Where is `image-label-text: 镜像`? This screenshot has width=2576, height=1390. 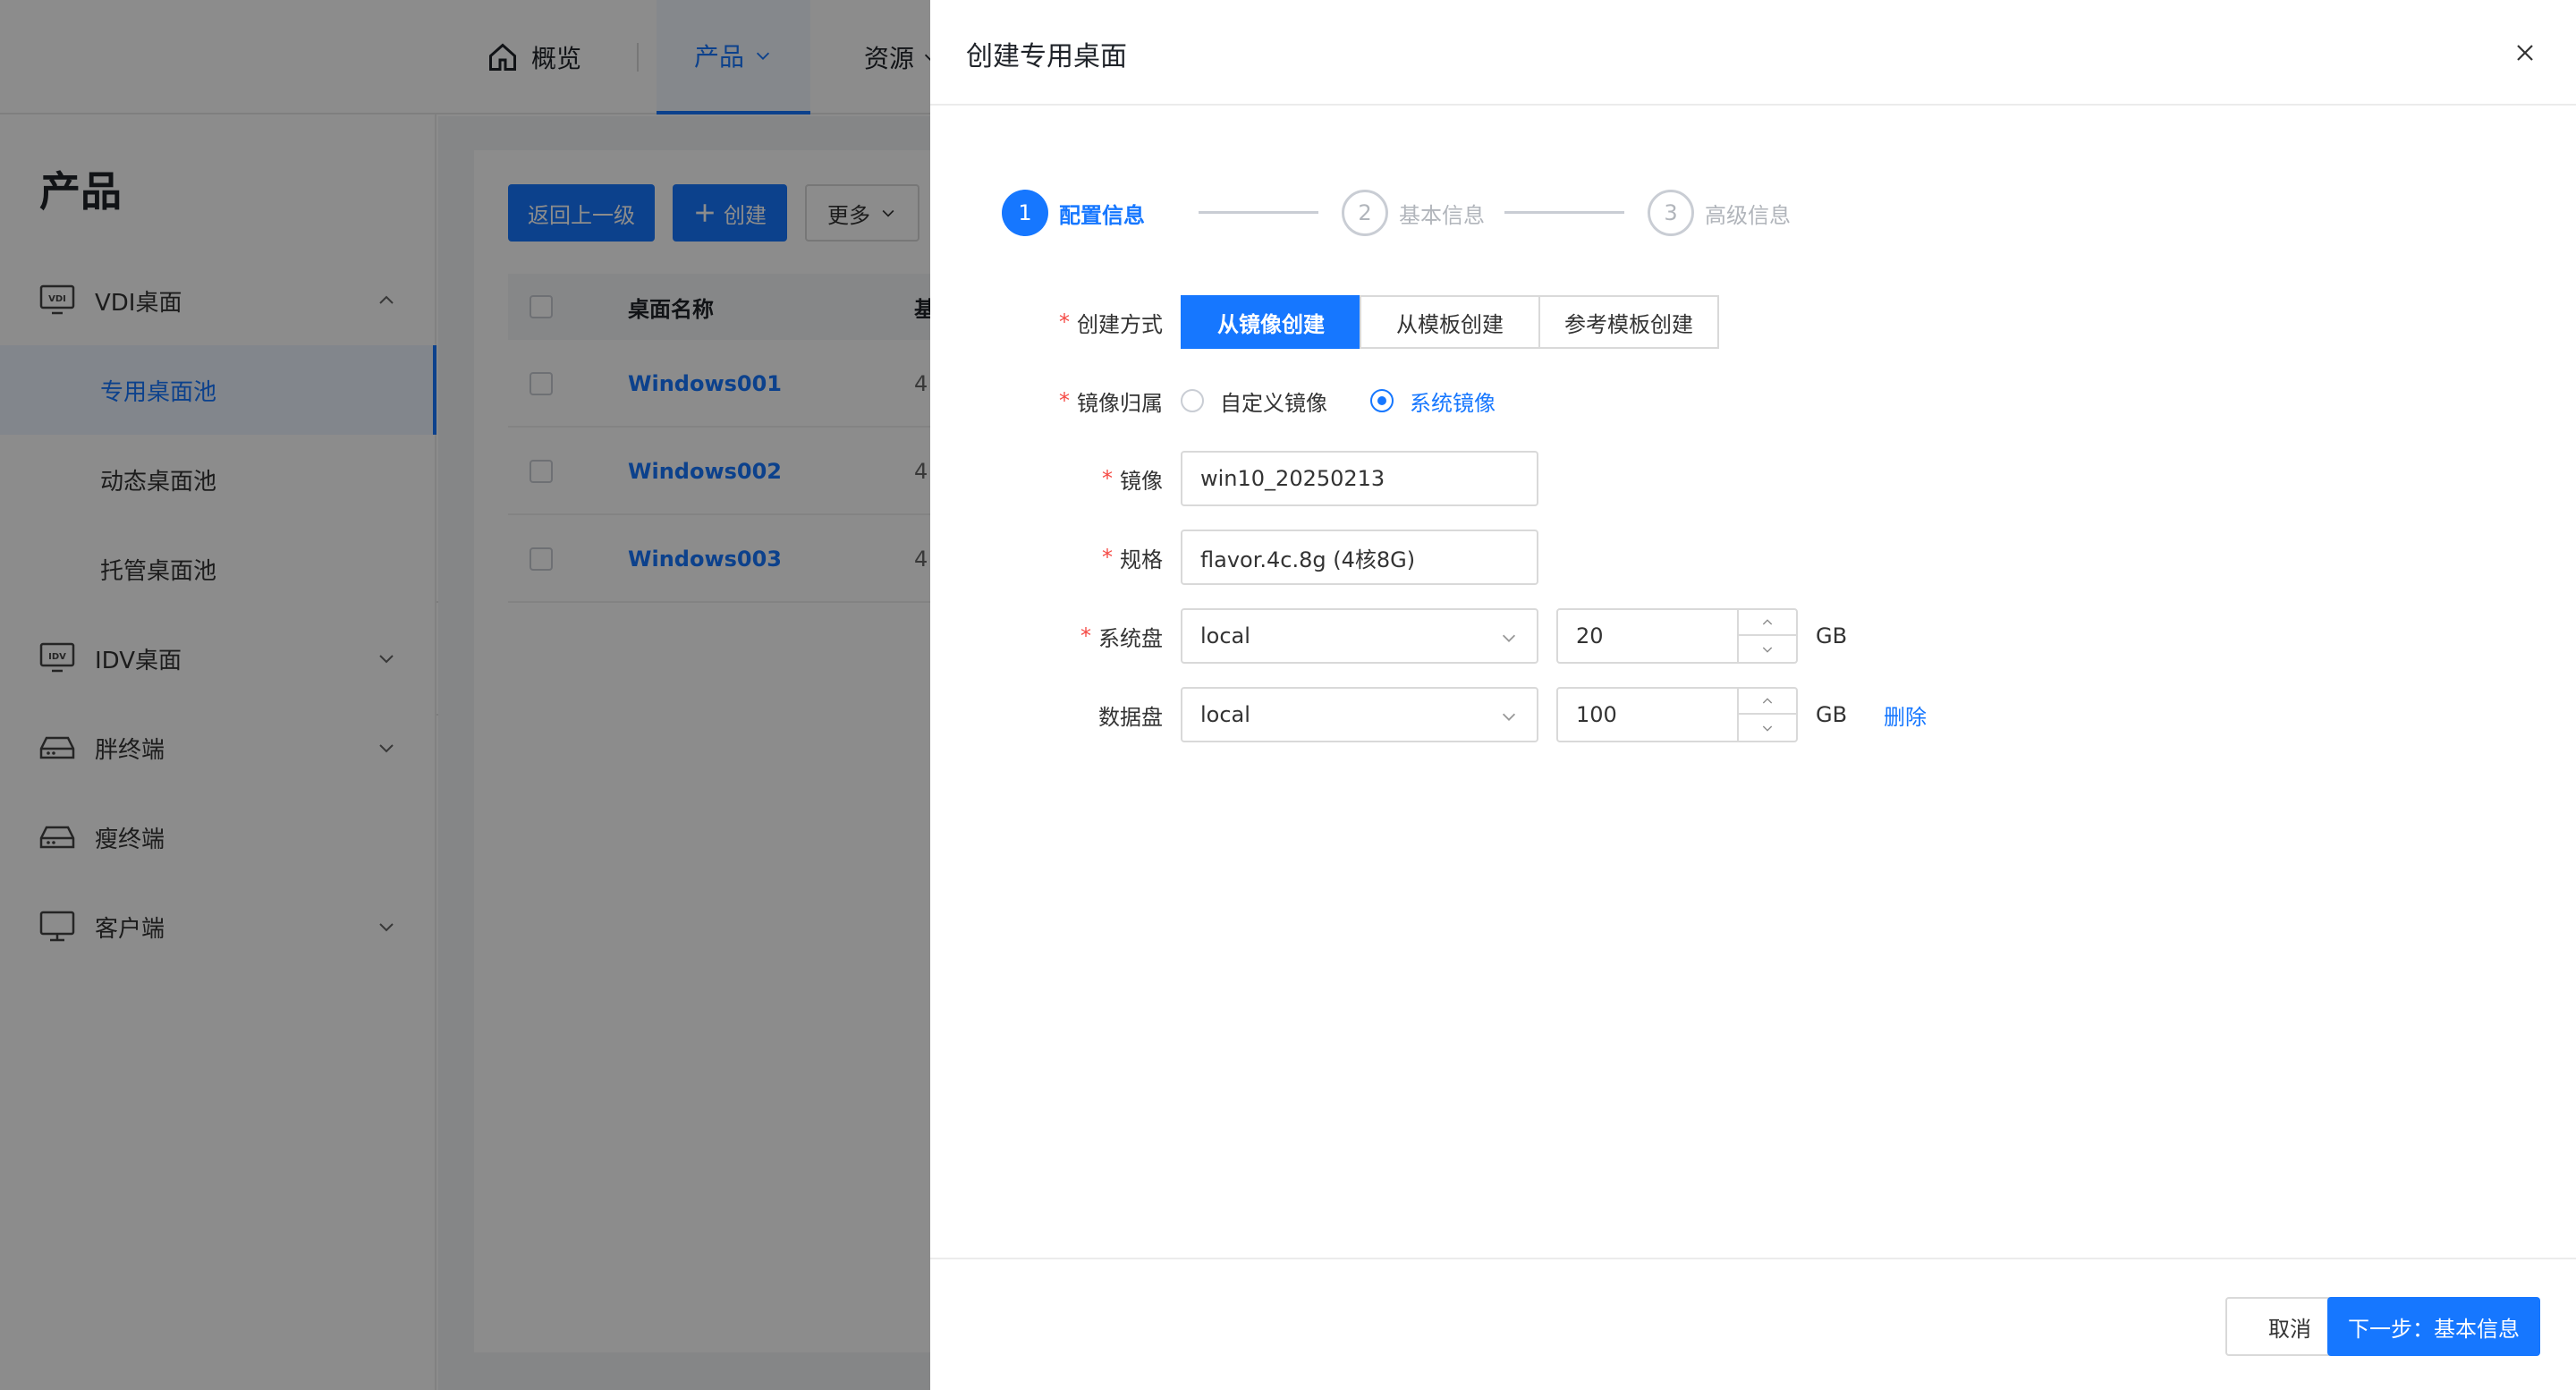 image-label-text: 镜像 is located at coordinates (1141, 481).